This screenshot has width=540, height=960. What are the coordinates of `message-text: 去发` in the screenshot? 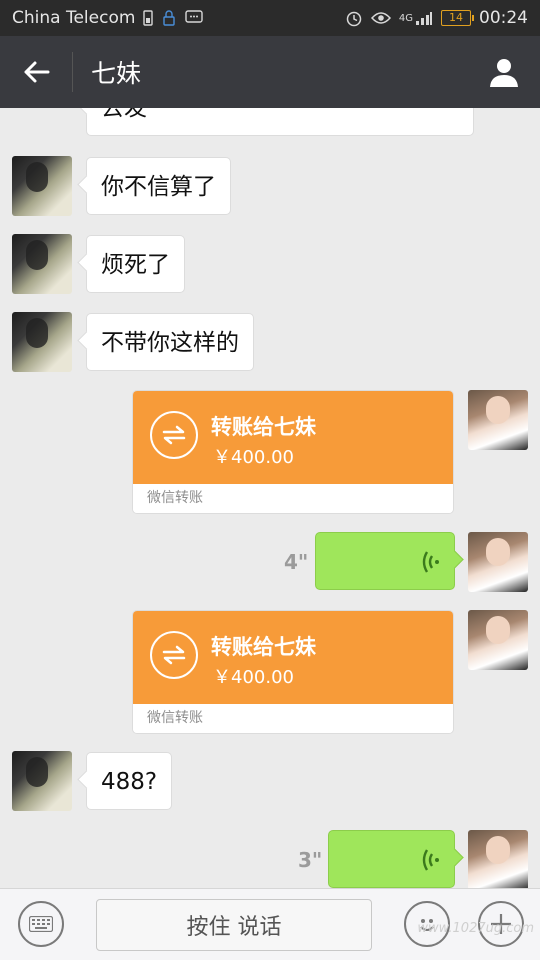 It's located at (124, 114).